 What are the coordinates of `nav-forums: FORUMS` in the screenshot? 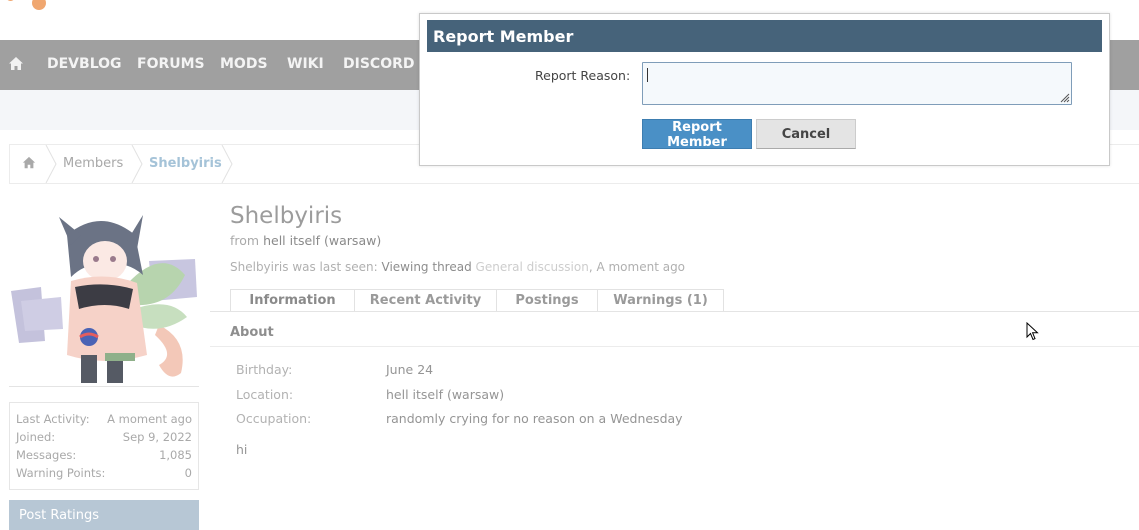 It's located at (171, 64).